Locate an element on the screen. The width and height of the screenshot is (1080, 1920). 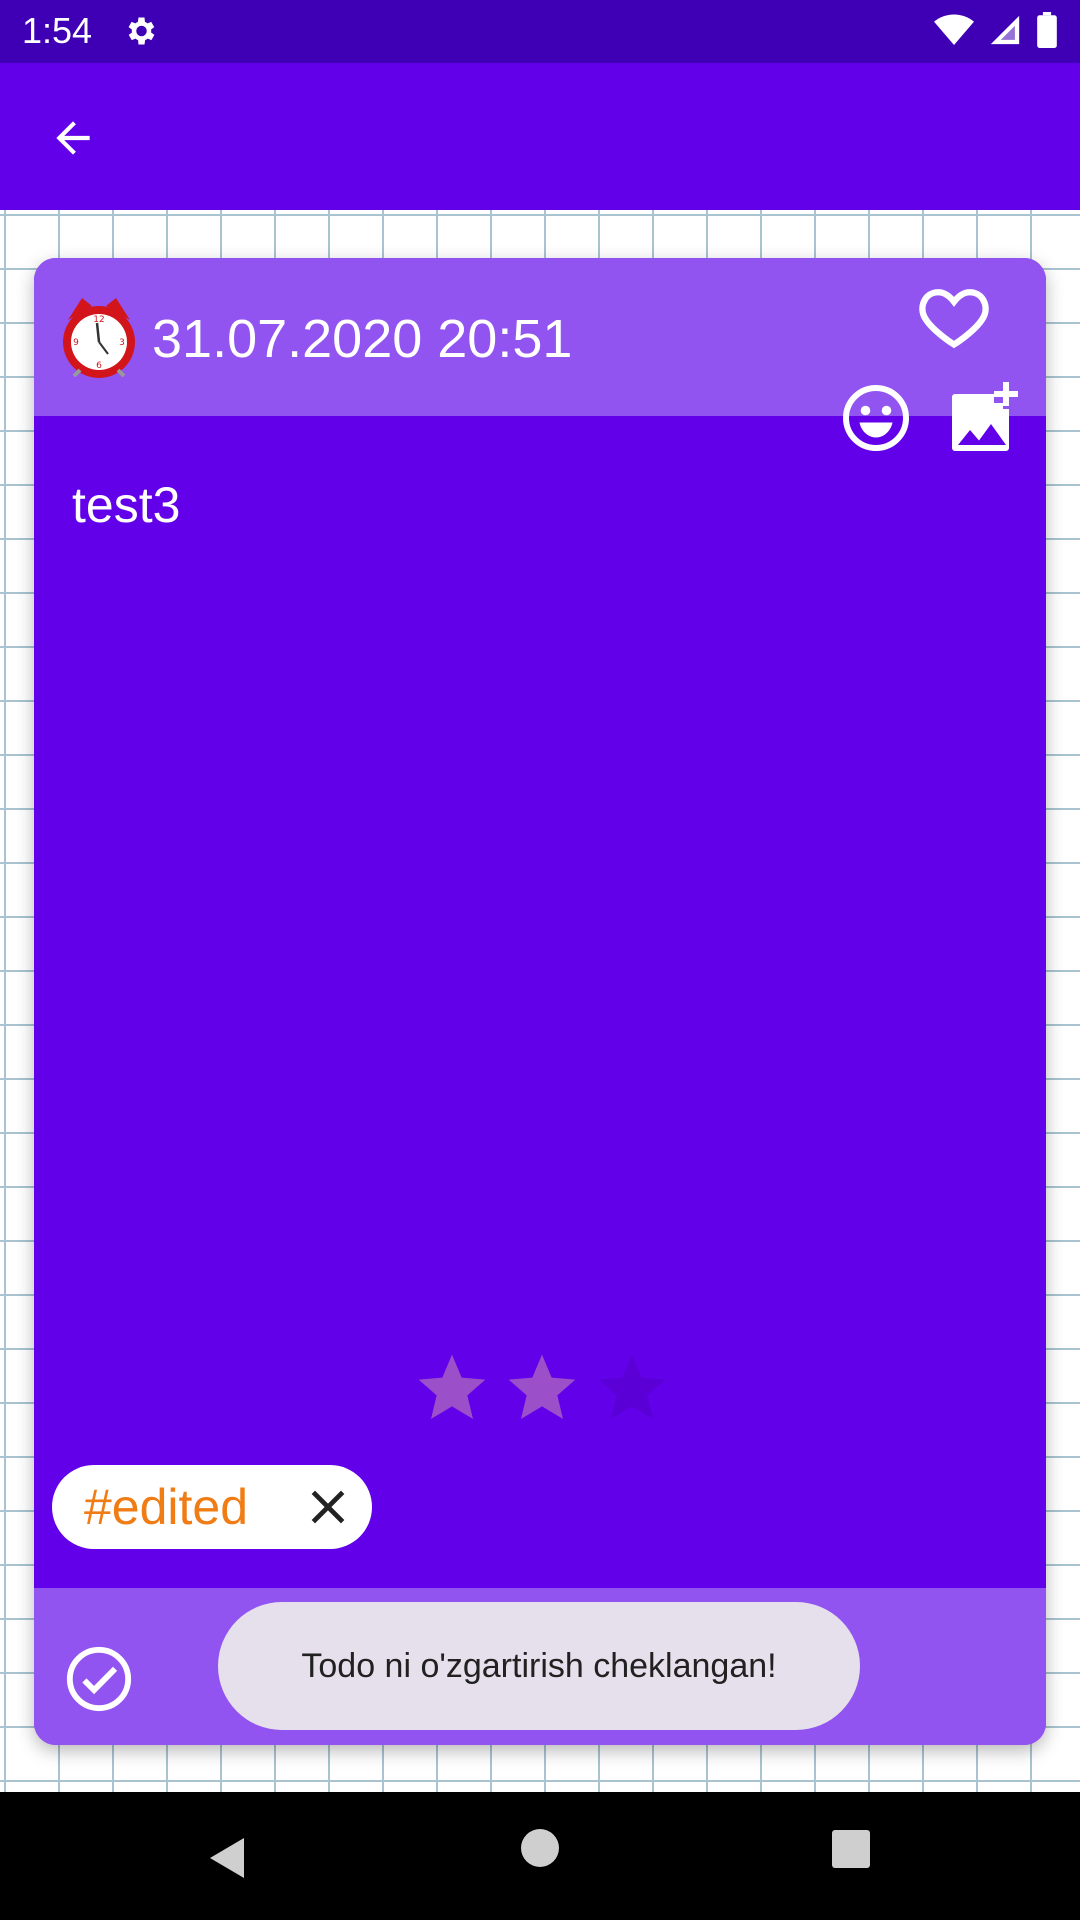
tag-chip: #edited is located at coordinates (212, 1507).